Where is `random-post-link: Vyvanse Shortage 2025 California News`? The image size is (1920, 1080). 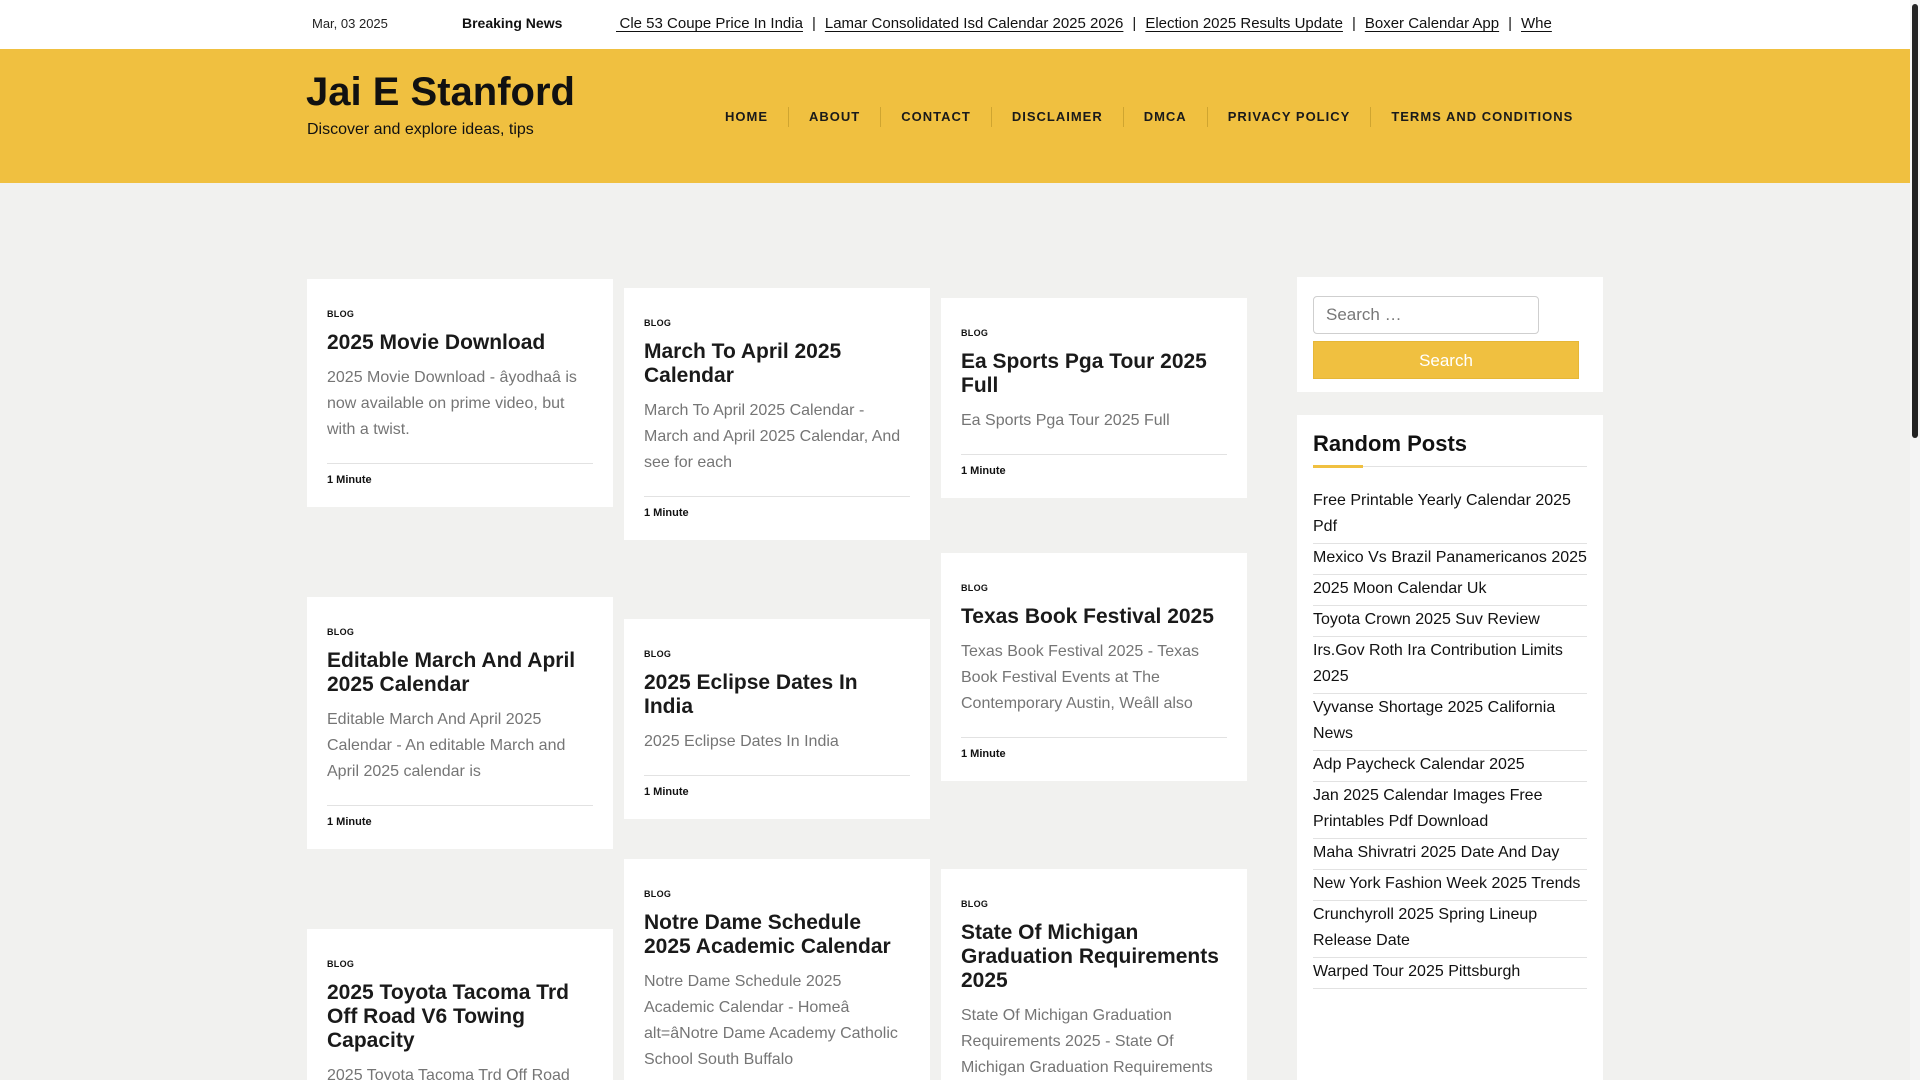
random-post-link: Vyvanse Shortage 2025 California News is located at coordinates (1450, 722).